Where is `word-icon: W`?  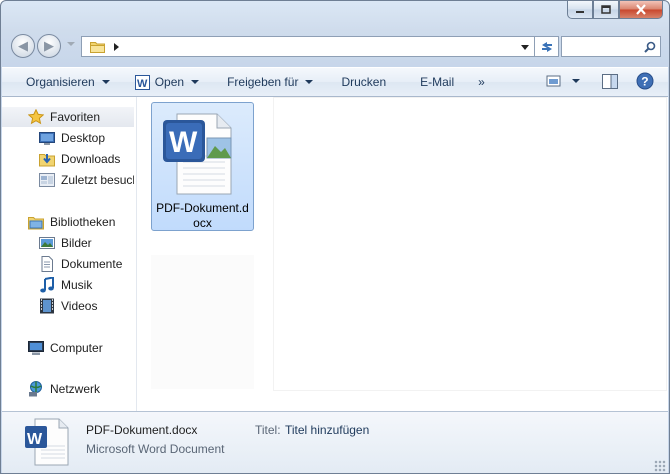 word-icon: W is located at coordinates (142, 82).